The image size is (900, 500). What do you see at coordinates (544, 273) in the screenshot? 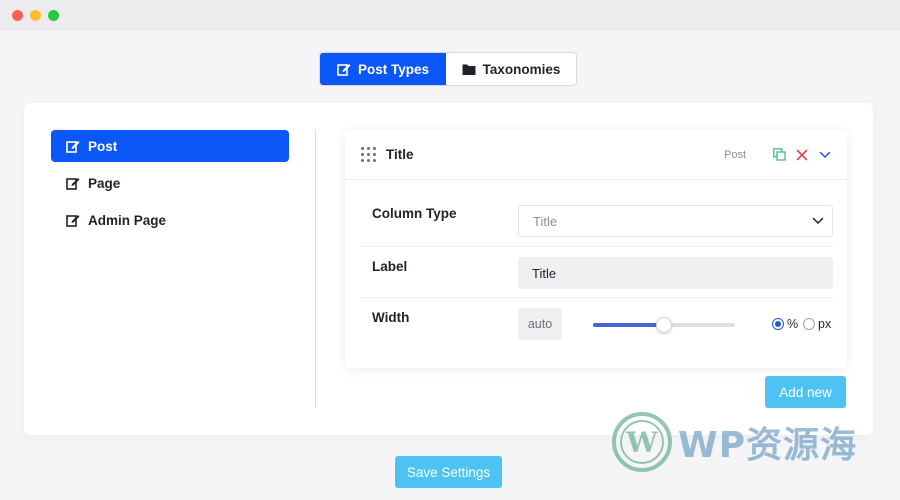
I see `label-input-value: Title` at bounding box center [544, 273].